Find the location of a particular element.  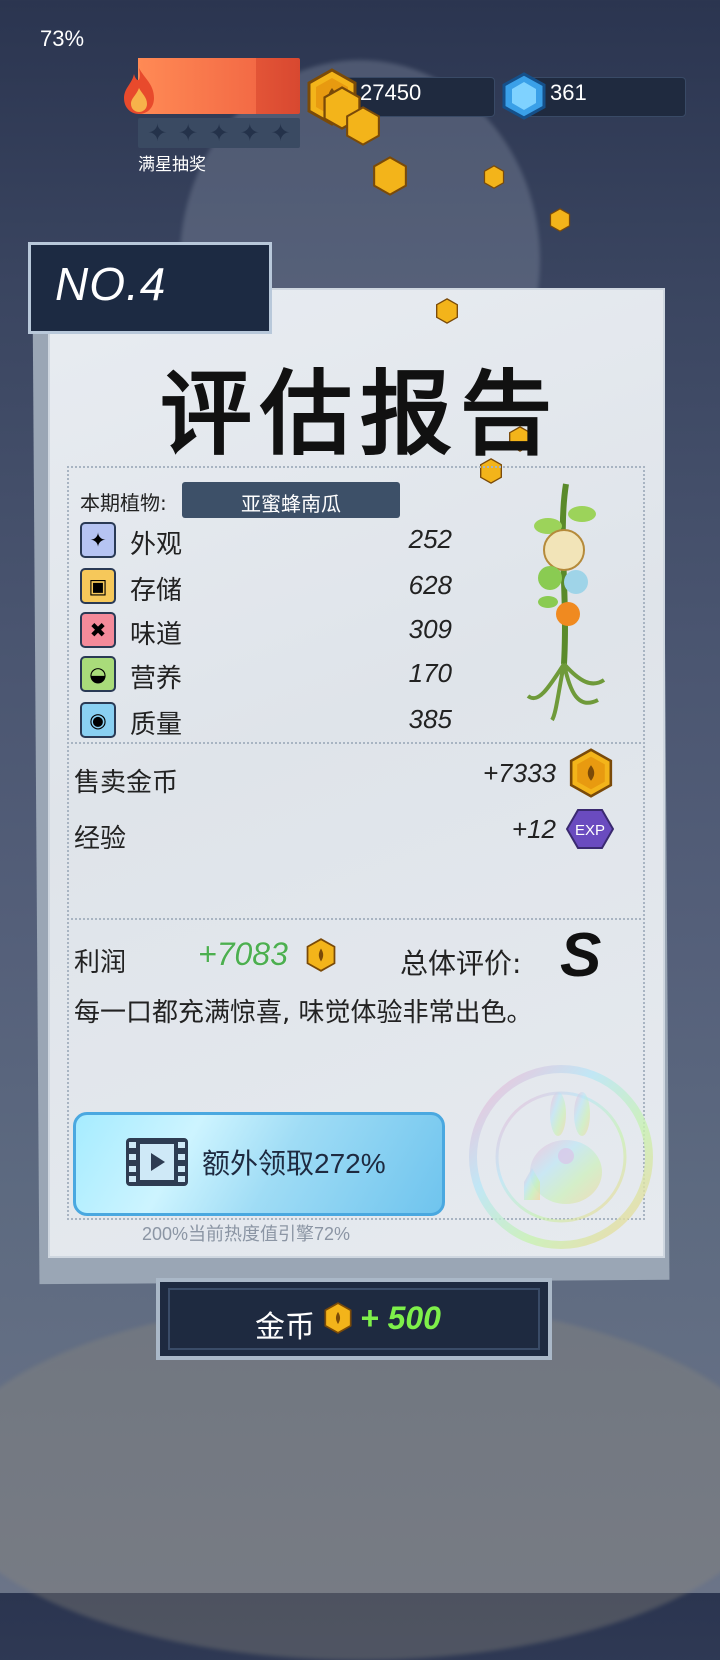

heat-percent: 73% is located at coordinates (62, 38).